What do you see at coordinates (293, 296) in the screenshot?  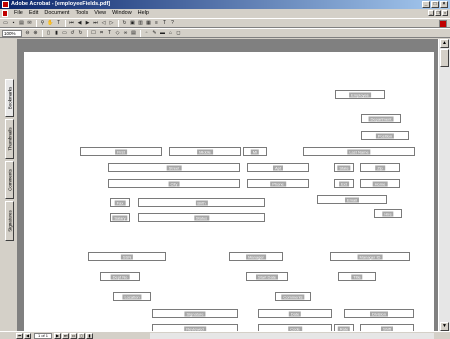 I see `form-field: Comments` at bounding box center [293, 296].